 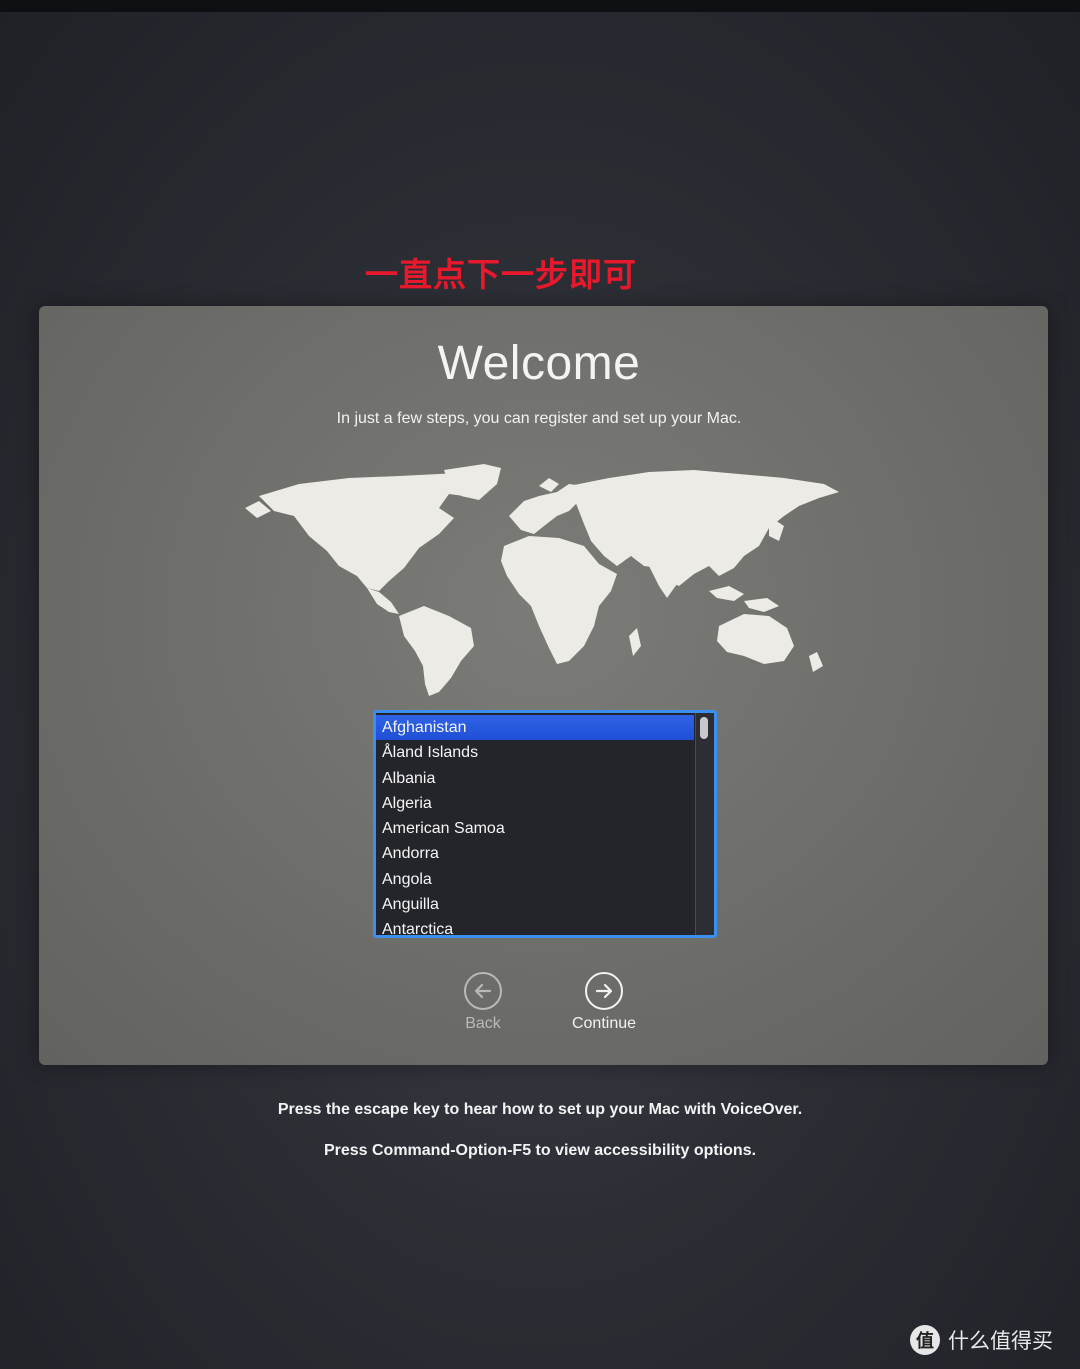 What do you see at coordinates (535, 904) in the screenshot?
I see `list-item: Anguilla` at bounding box center [535, 904].